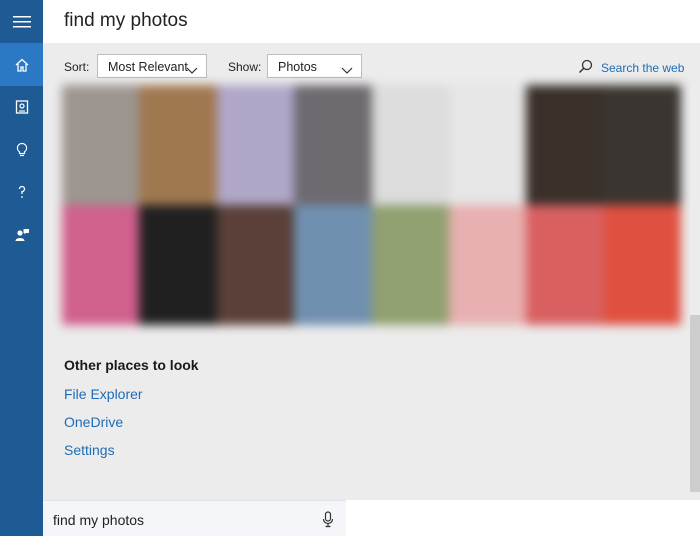 Image resolution: width=700 pixels, height=536 pixels. What do you see at coordinates (148, 67) in the screenshot?
I see `sort-value: Most Relevant` at bounding box center [148, 67].